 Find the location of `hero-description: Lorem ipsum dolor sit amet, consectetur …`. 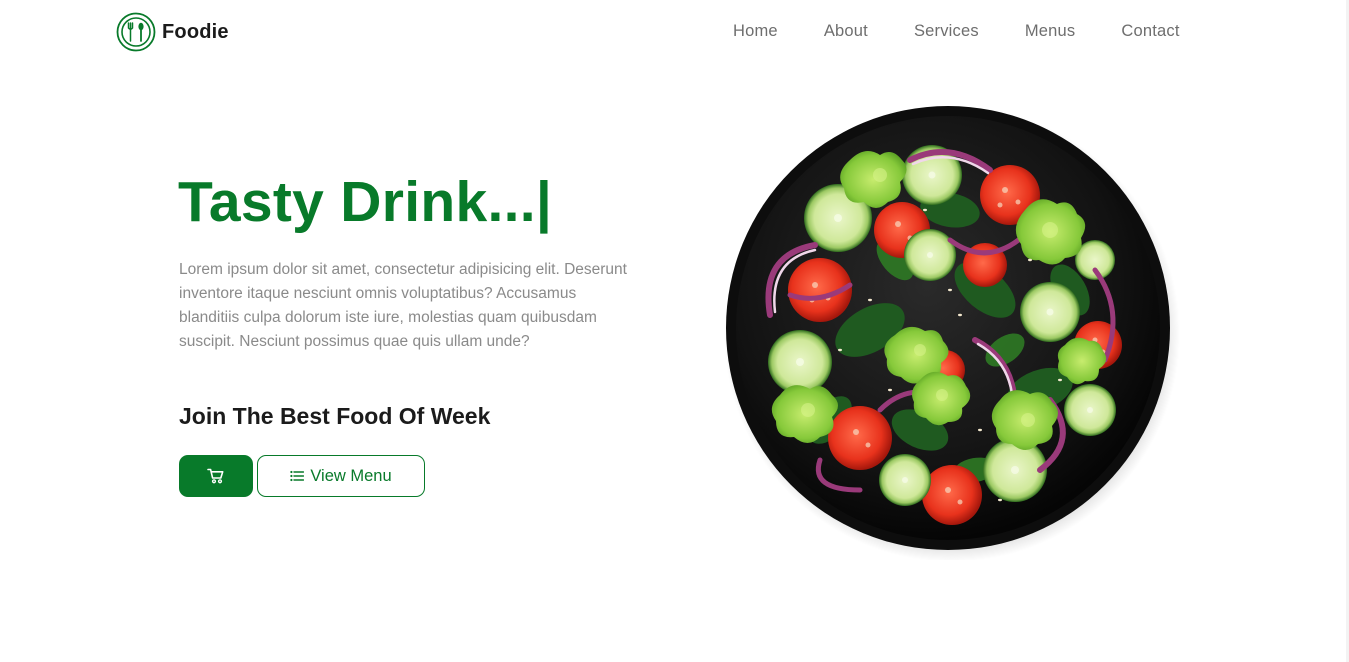

hero-description: Lorem ipsum dolor sit amet, consectetur … is located at coordinates (403, 305).